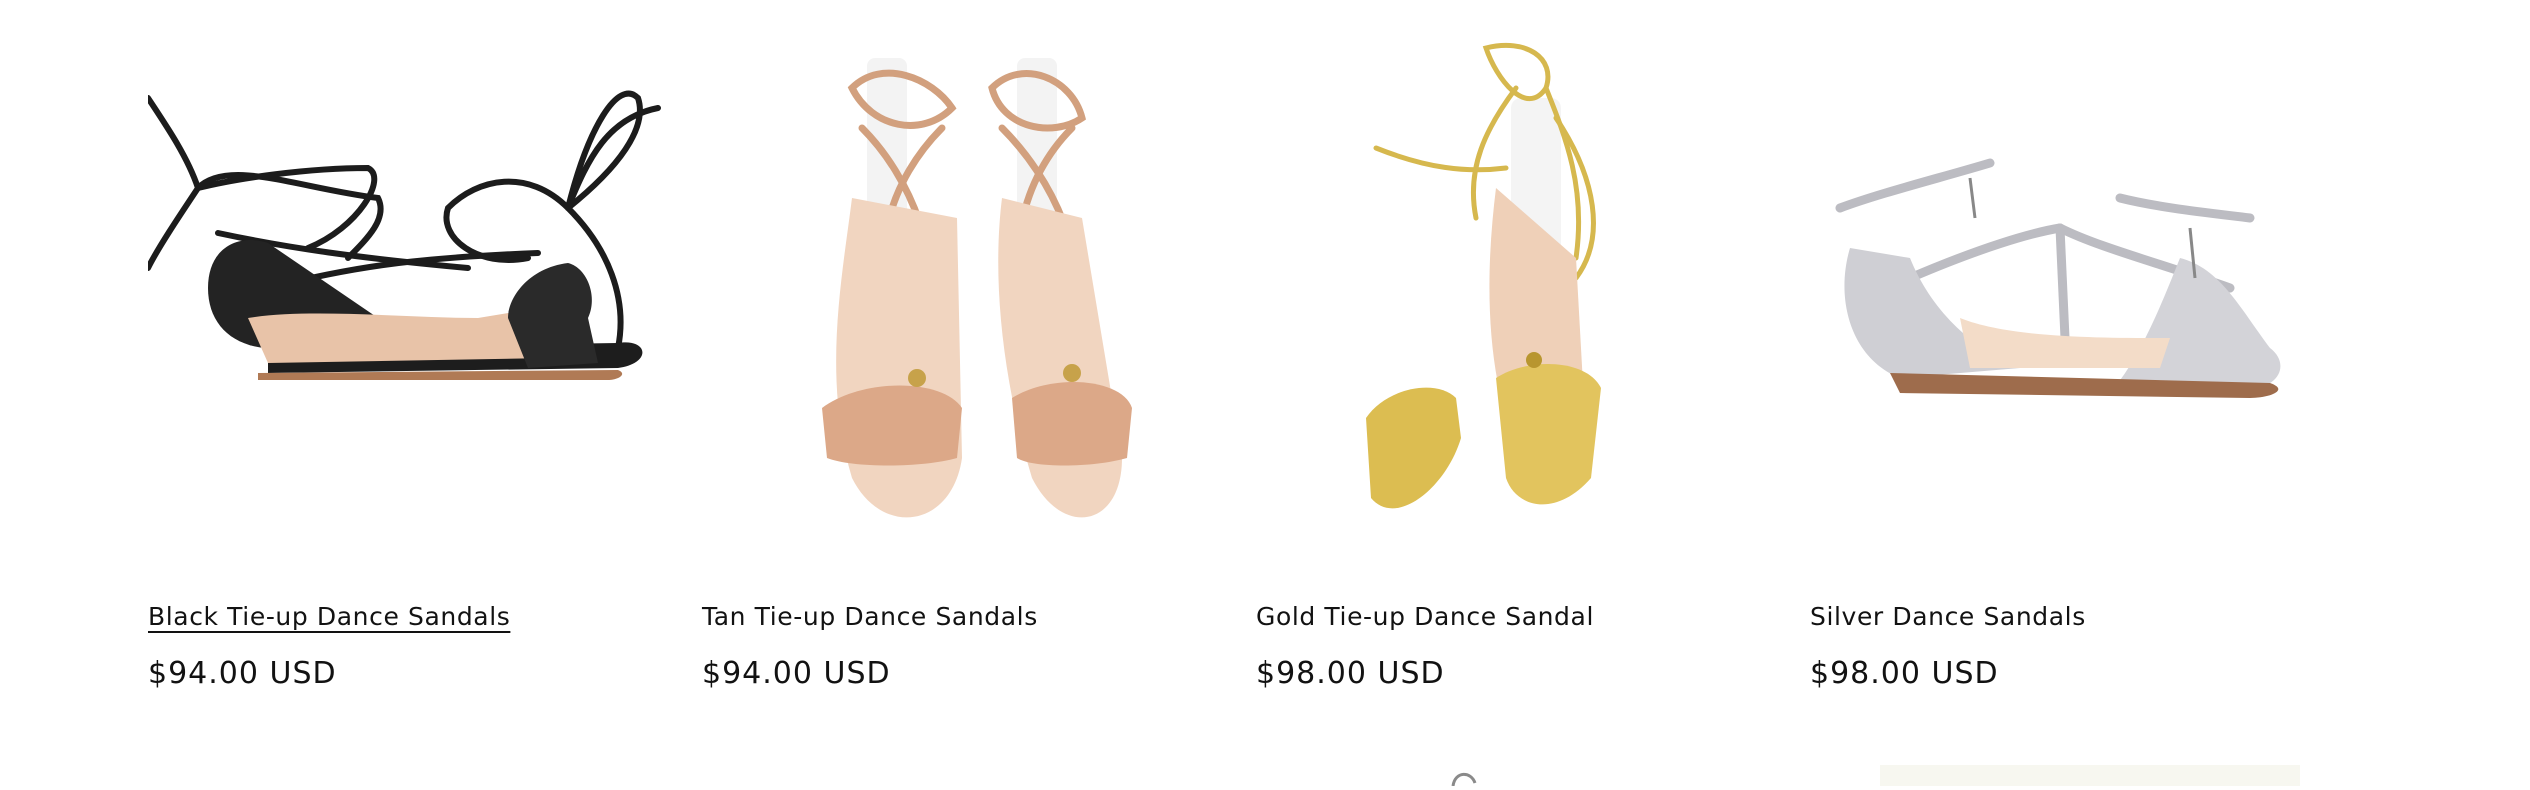 This screenshot has height=790, width=2530. What do you see at coordinates (2073, 288) in the screenshot?
I see `product-image-silver` at bounding box center [2073, 288].